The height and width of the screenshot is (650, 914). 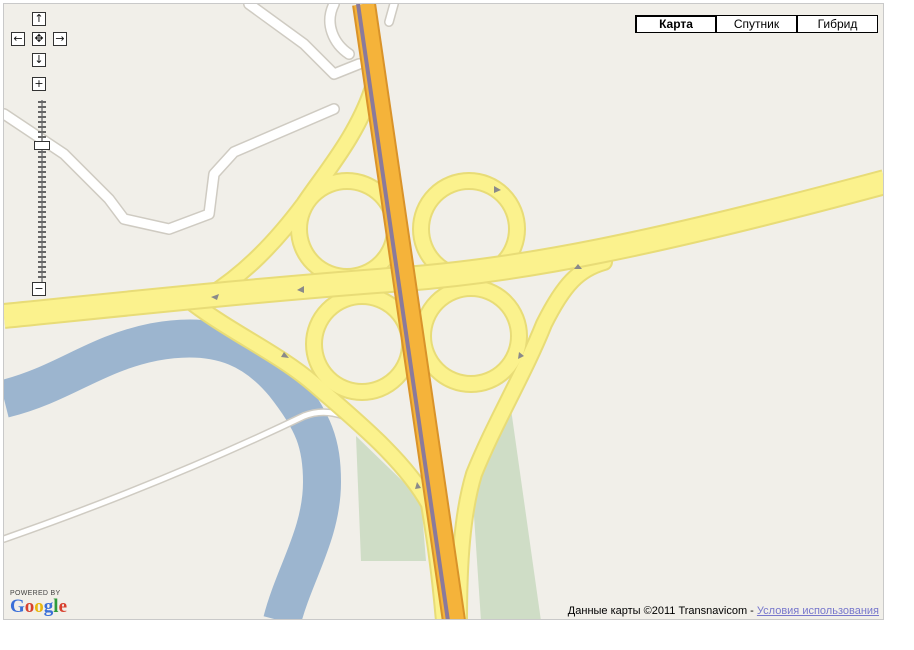 What do you see at coordinates (39, 289) in the screenshot?
I see `zoom-out-button: −` at bounding box center [39, 289].